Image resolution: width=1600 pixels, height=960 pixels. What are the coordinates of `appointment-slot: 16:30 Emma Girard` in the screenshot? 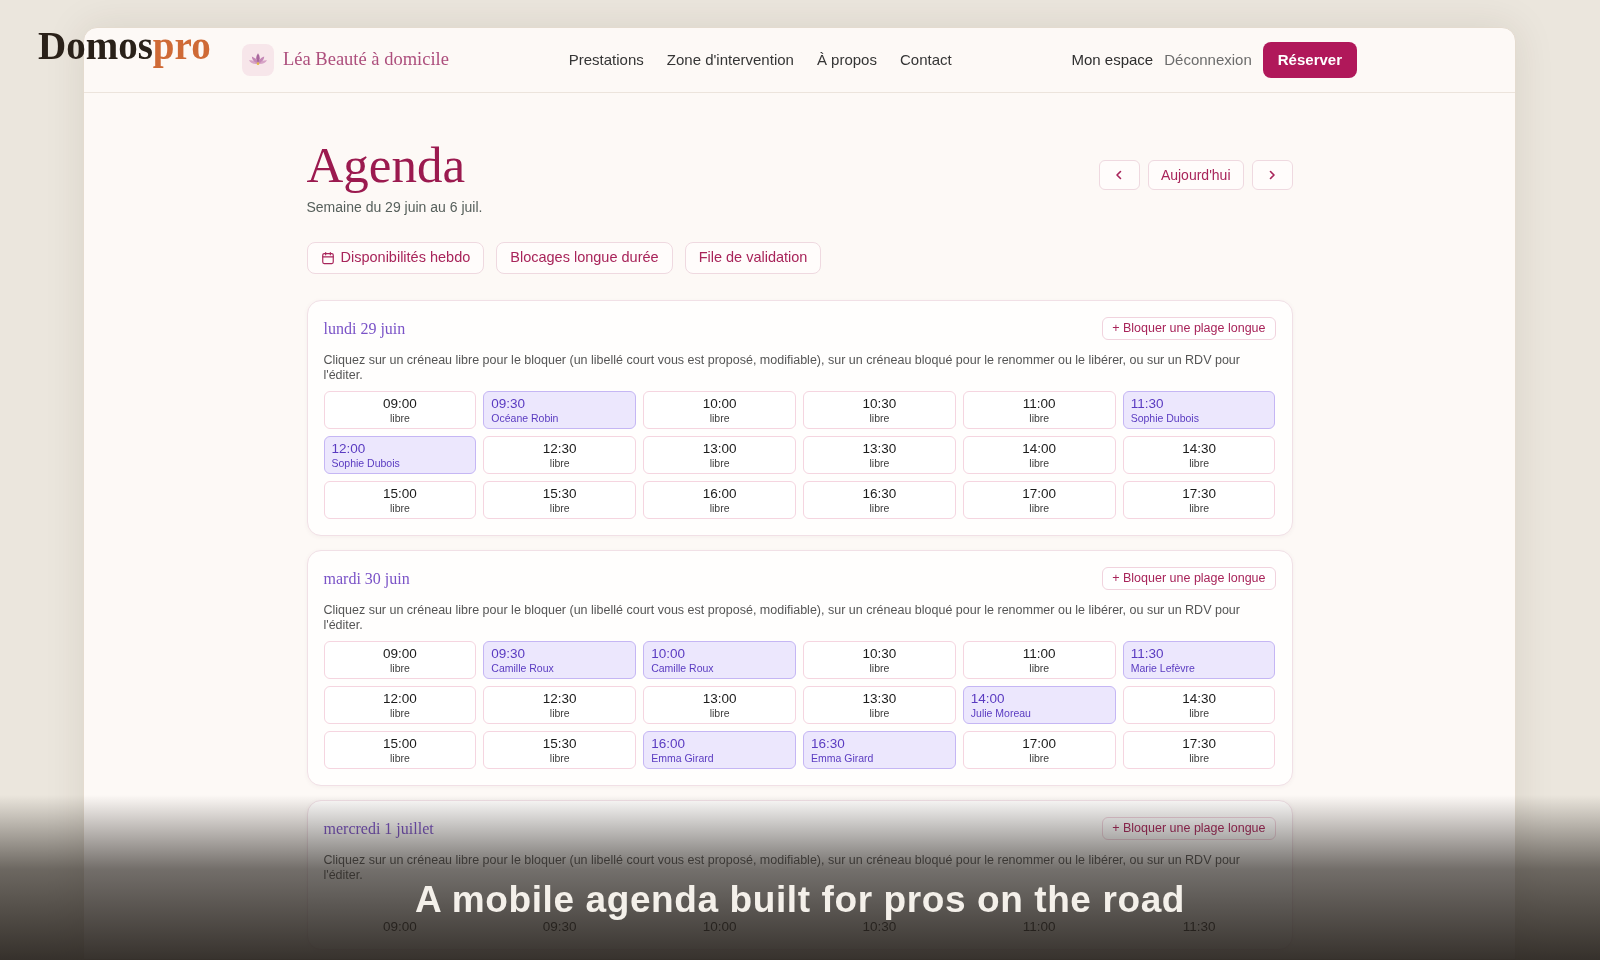 It's located at (879, 750).